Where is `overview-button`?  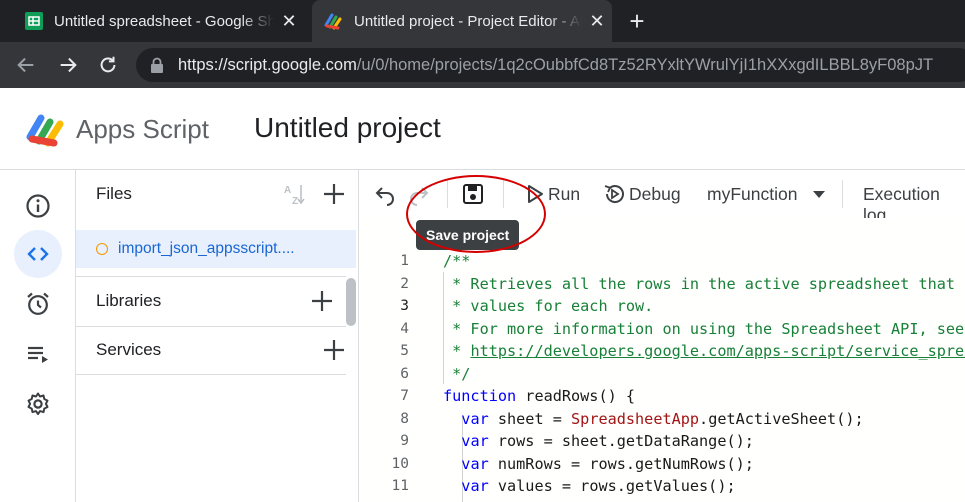
overview-button is located at coordinates (38, 206).